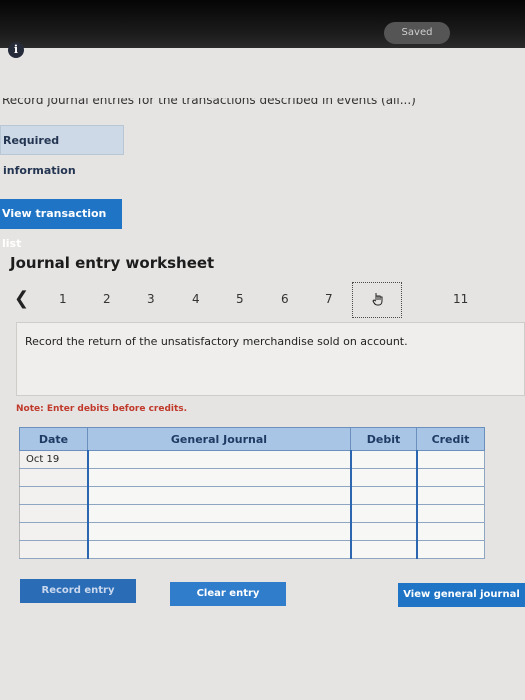 This screenshot has height=700, width=525. Describe the element at coordinates (228, 594) in the screenshot. I see `clear-entry-button: Clear entry` at that location.